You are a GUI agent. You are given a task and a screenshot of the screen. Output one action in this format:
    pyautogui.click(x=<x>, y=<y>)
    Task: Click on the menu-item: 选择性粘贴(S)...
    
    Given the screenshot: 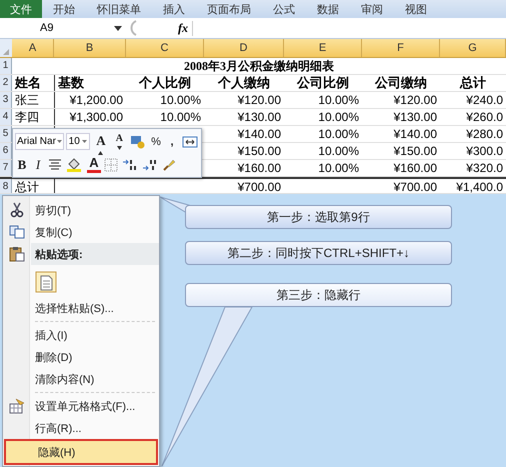 What is the action you would take?
    pyautogui.click(x=81, y=308)
    